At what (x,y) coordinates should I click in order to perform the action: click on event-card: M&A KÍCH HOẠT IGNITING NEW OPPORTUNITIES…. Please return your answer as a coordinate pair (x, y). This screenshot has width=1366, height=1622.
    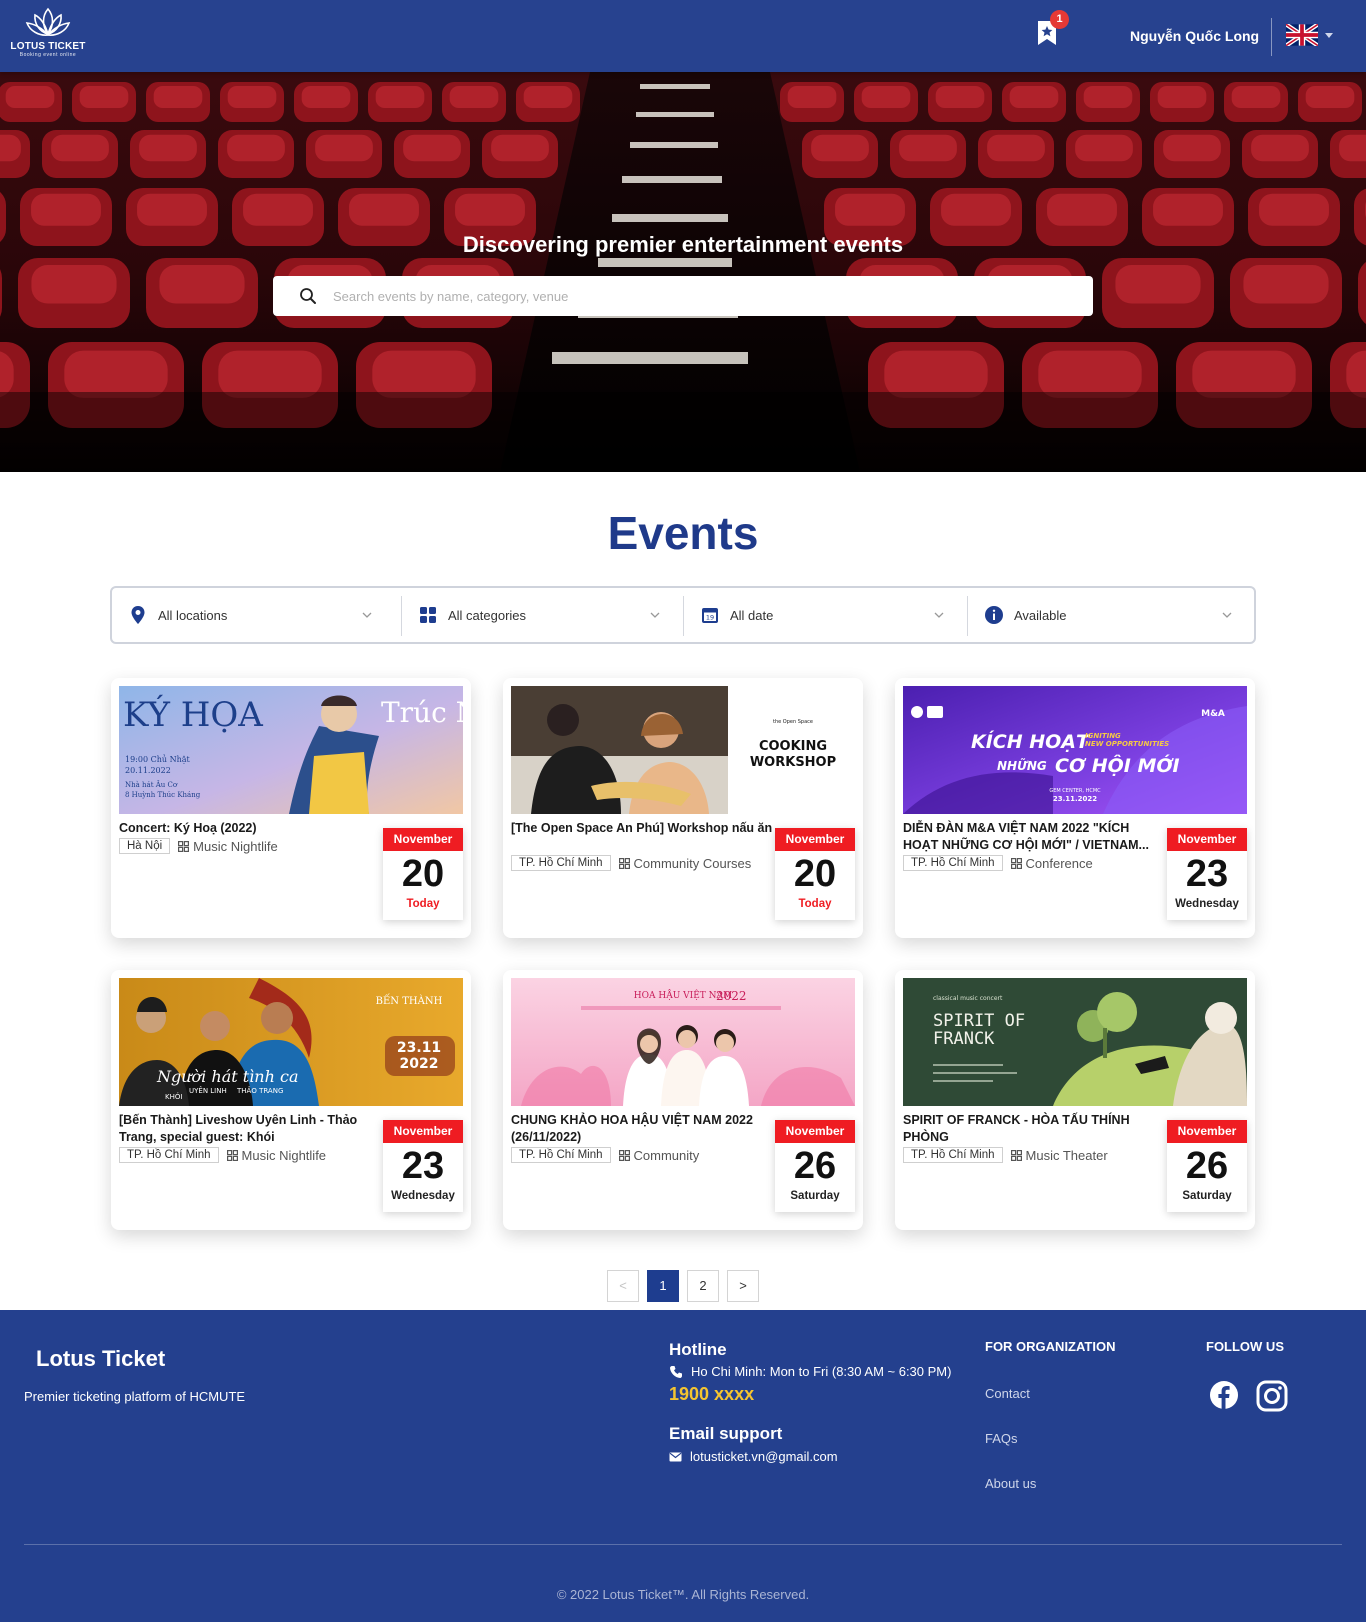
    Looking at the image, I should click on (1075, 808).